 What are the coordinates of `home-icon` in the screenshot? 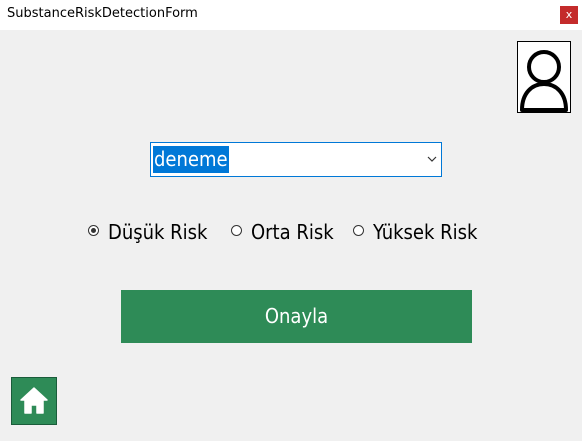 It's located at (34, 400).